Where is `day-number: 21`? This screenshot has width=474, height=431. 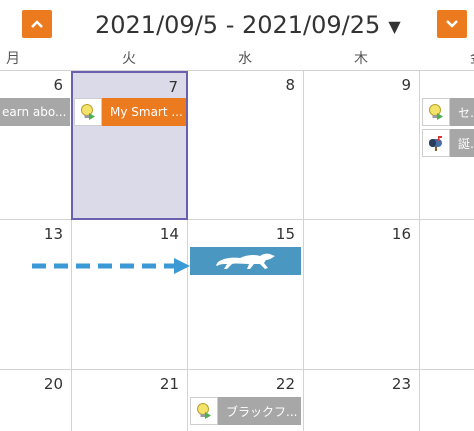 day-number: 21 is located at coordinates (169, 384).